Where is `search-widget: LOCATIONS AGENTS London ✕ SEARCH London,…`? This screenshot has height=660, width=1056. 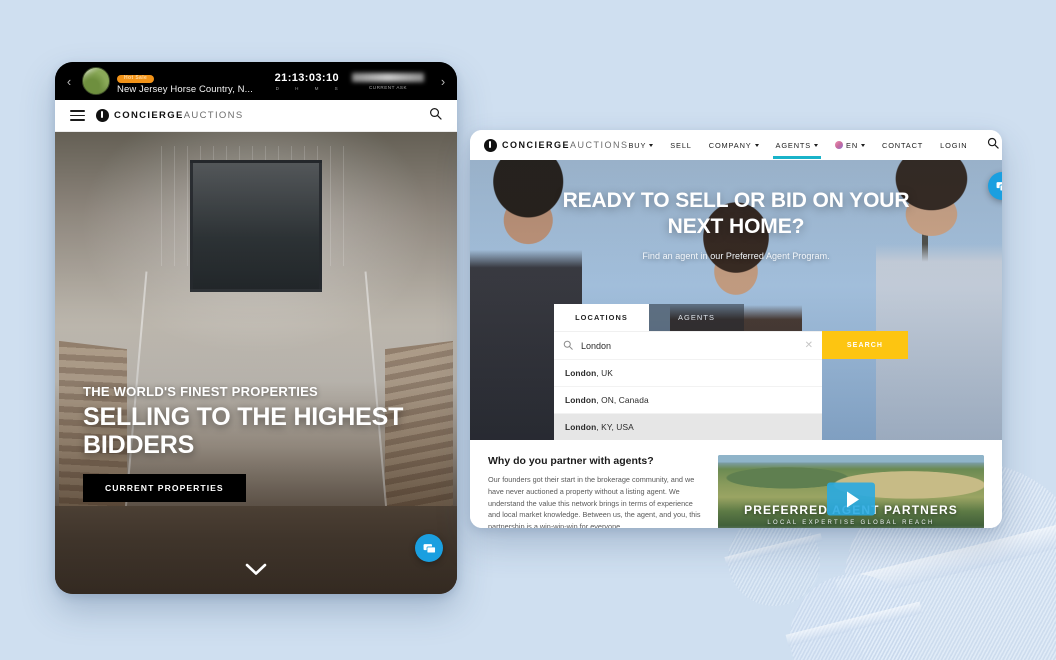
search-widget: LOCATIONS AGENTS London ✕ SEARCH London,… is located at coordinates (731, 372).